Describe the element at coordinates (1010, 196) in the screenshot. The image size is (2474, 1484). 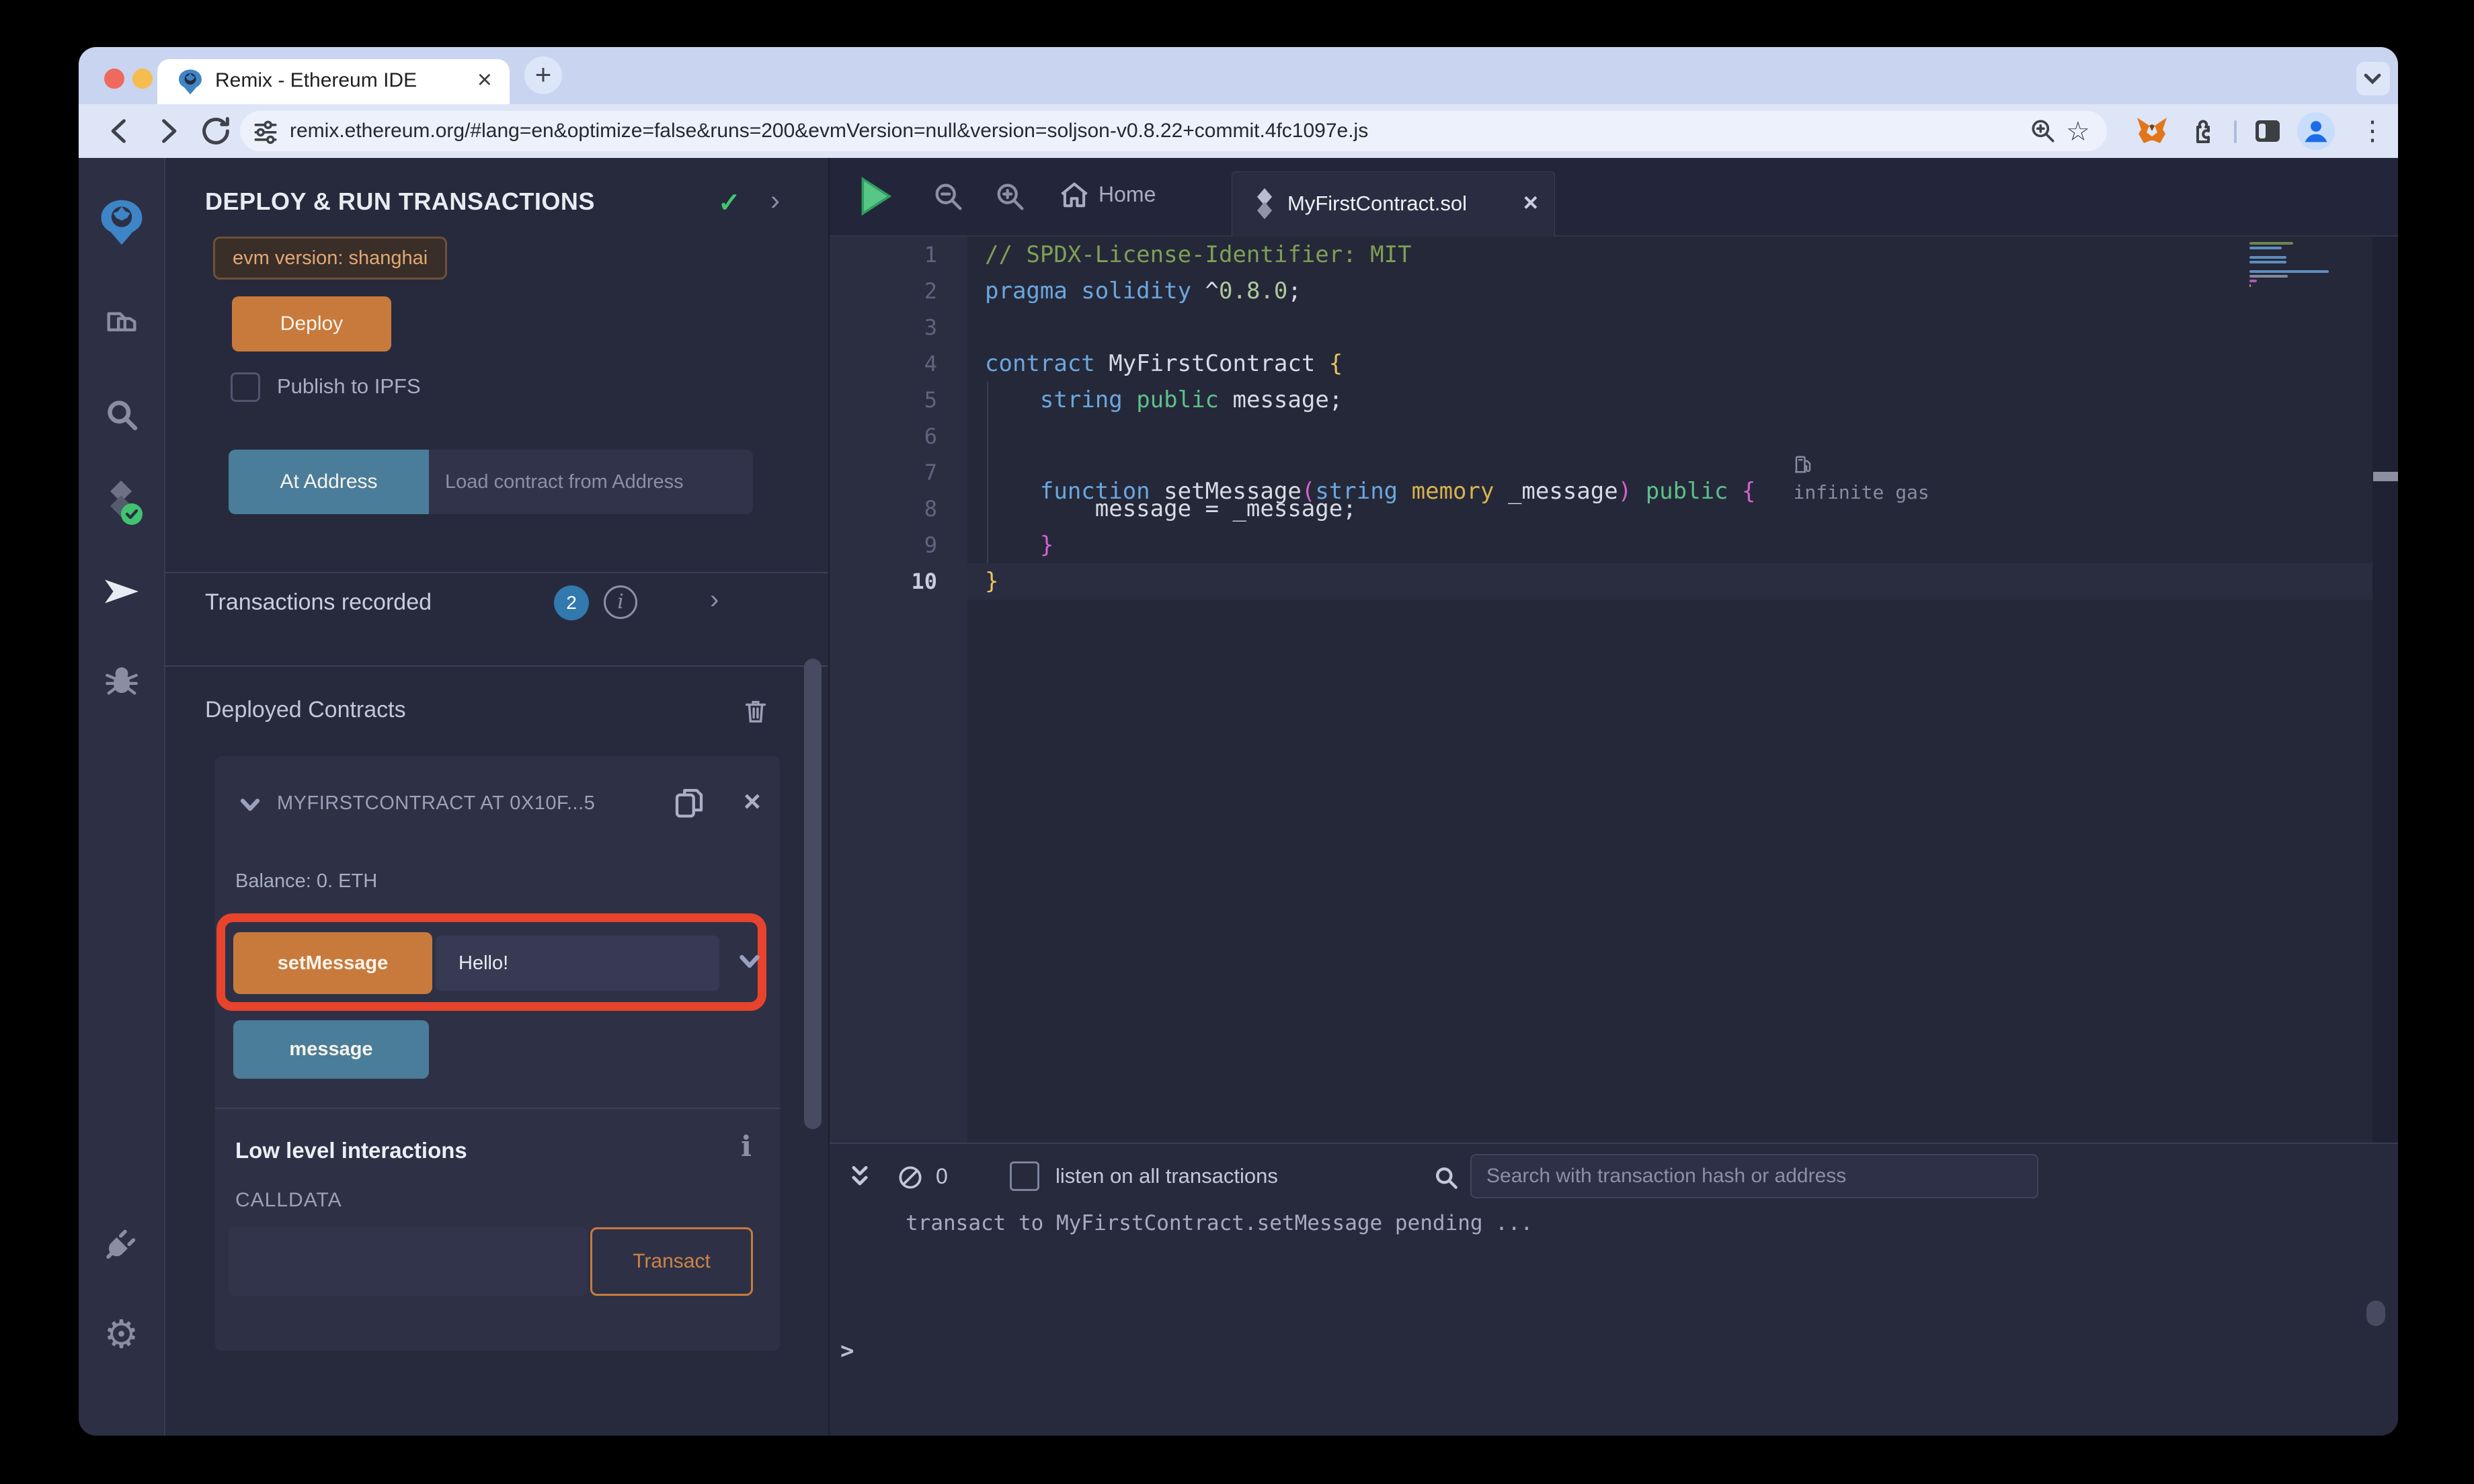
I see `zoom-in-icon` at that location.